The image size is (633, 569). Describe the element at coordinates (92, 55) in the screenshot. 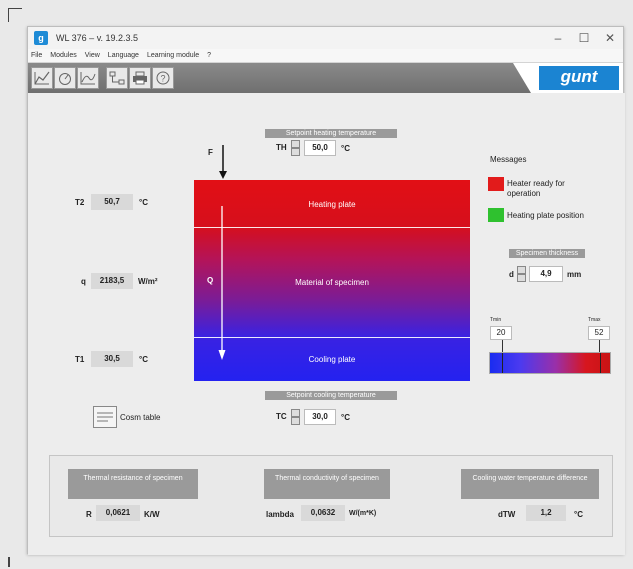

I see `menu-view: View` at that location.